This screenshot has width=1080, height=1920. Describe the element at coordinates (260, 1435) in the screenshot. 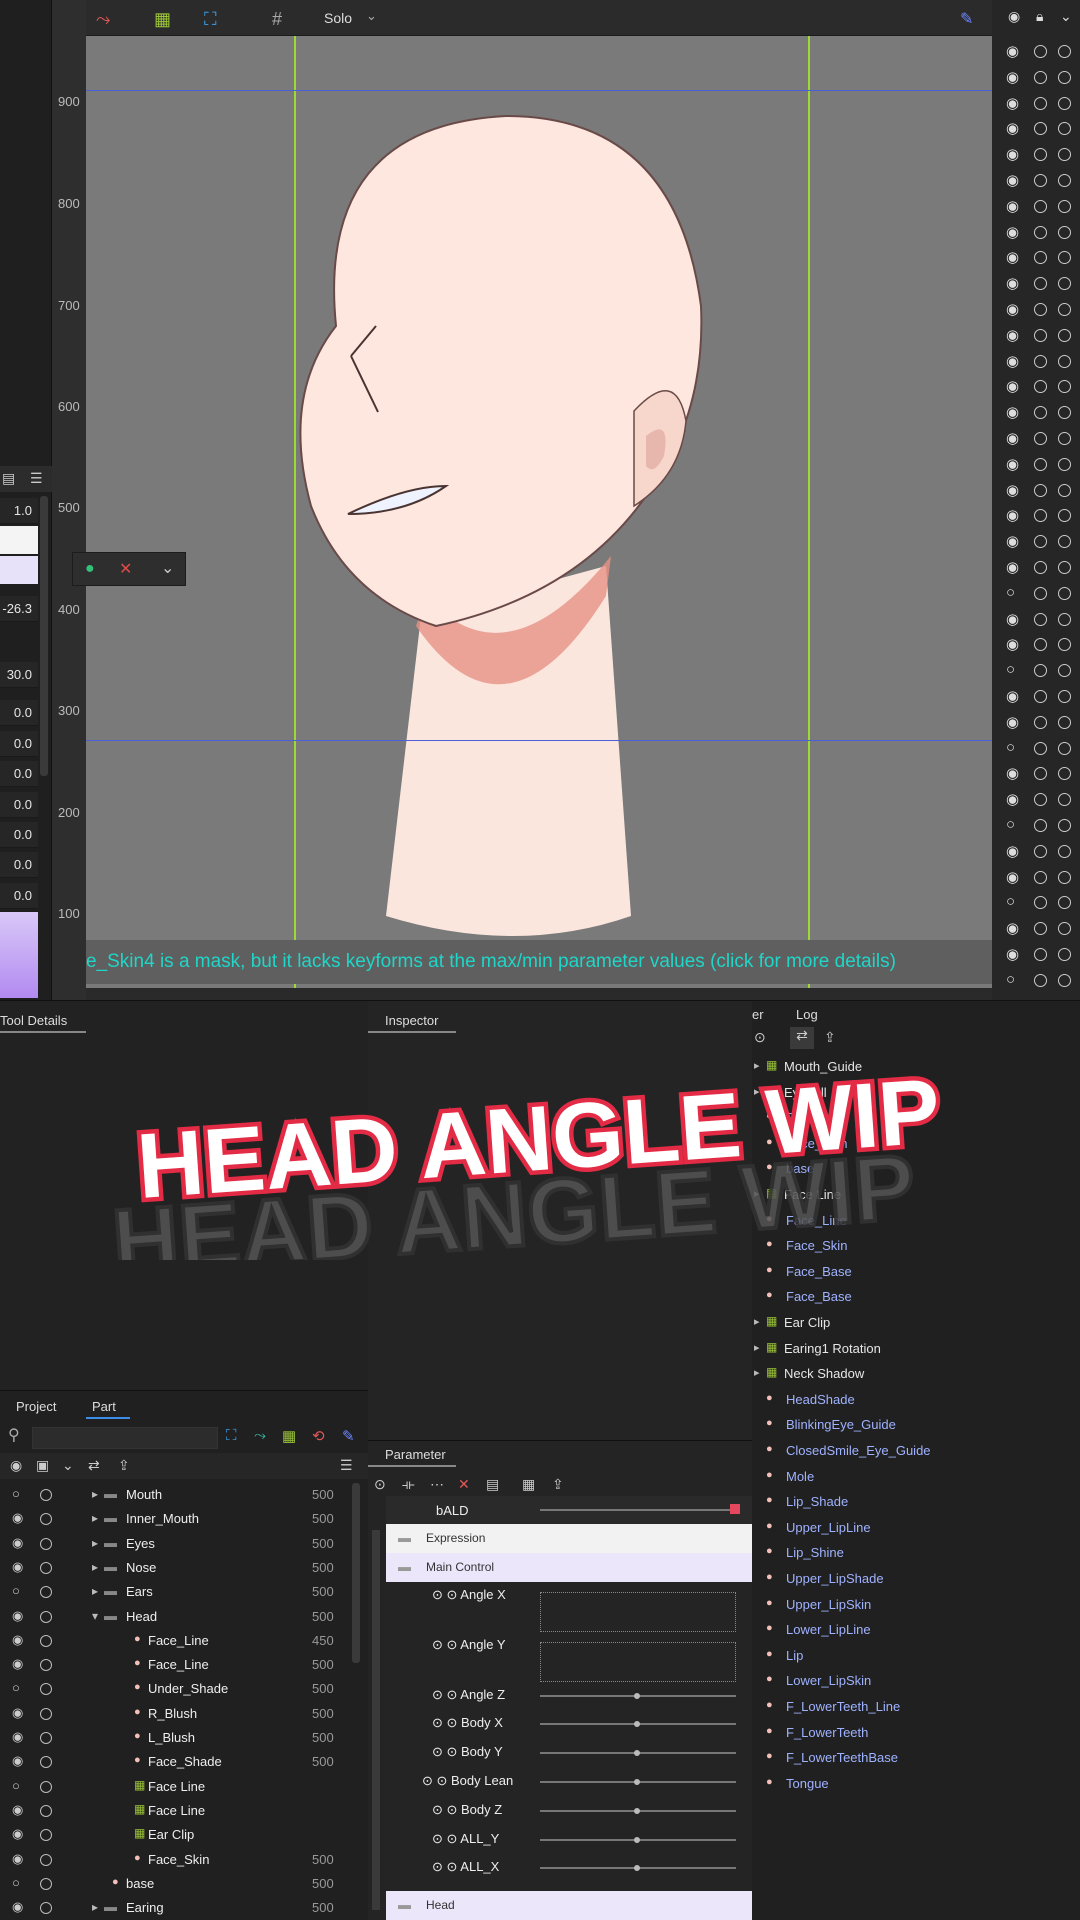

I see `link-icon: ⤳` at that location.